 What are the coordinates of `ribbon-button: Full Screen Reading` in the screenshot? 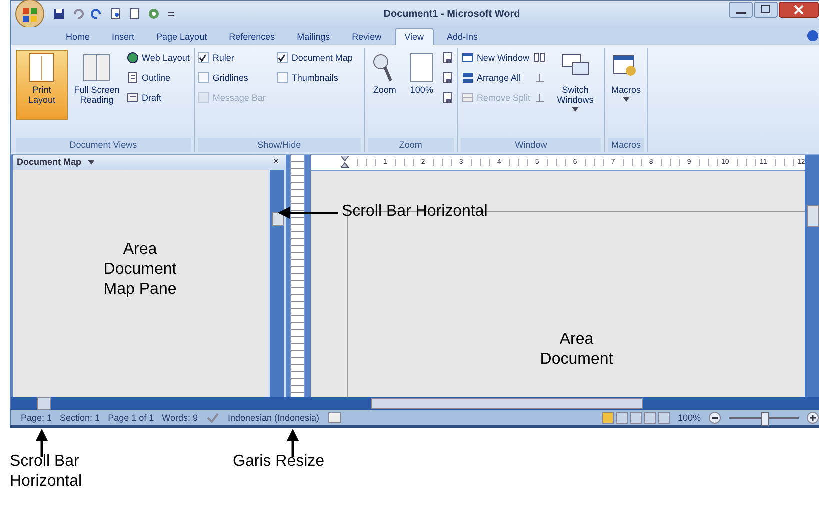 It's located at (97, 85).